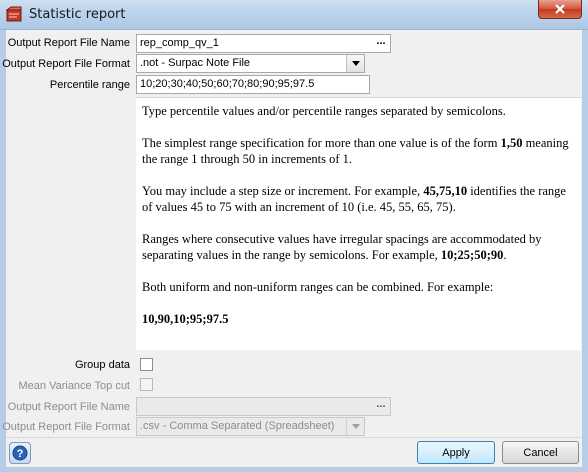 This screenshot has height=472, width=588. Describe the element at coordinates (74, 386) in the screenshot. I see `mean-variance-label: Mean Variance Top cut` at that location.